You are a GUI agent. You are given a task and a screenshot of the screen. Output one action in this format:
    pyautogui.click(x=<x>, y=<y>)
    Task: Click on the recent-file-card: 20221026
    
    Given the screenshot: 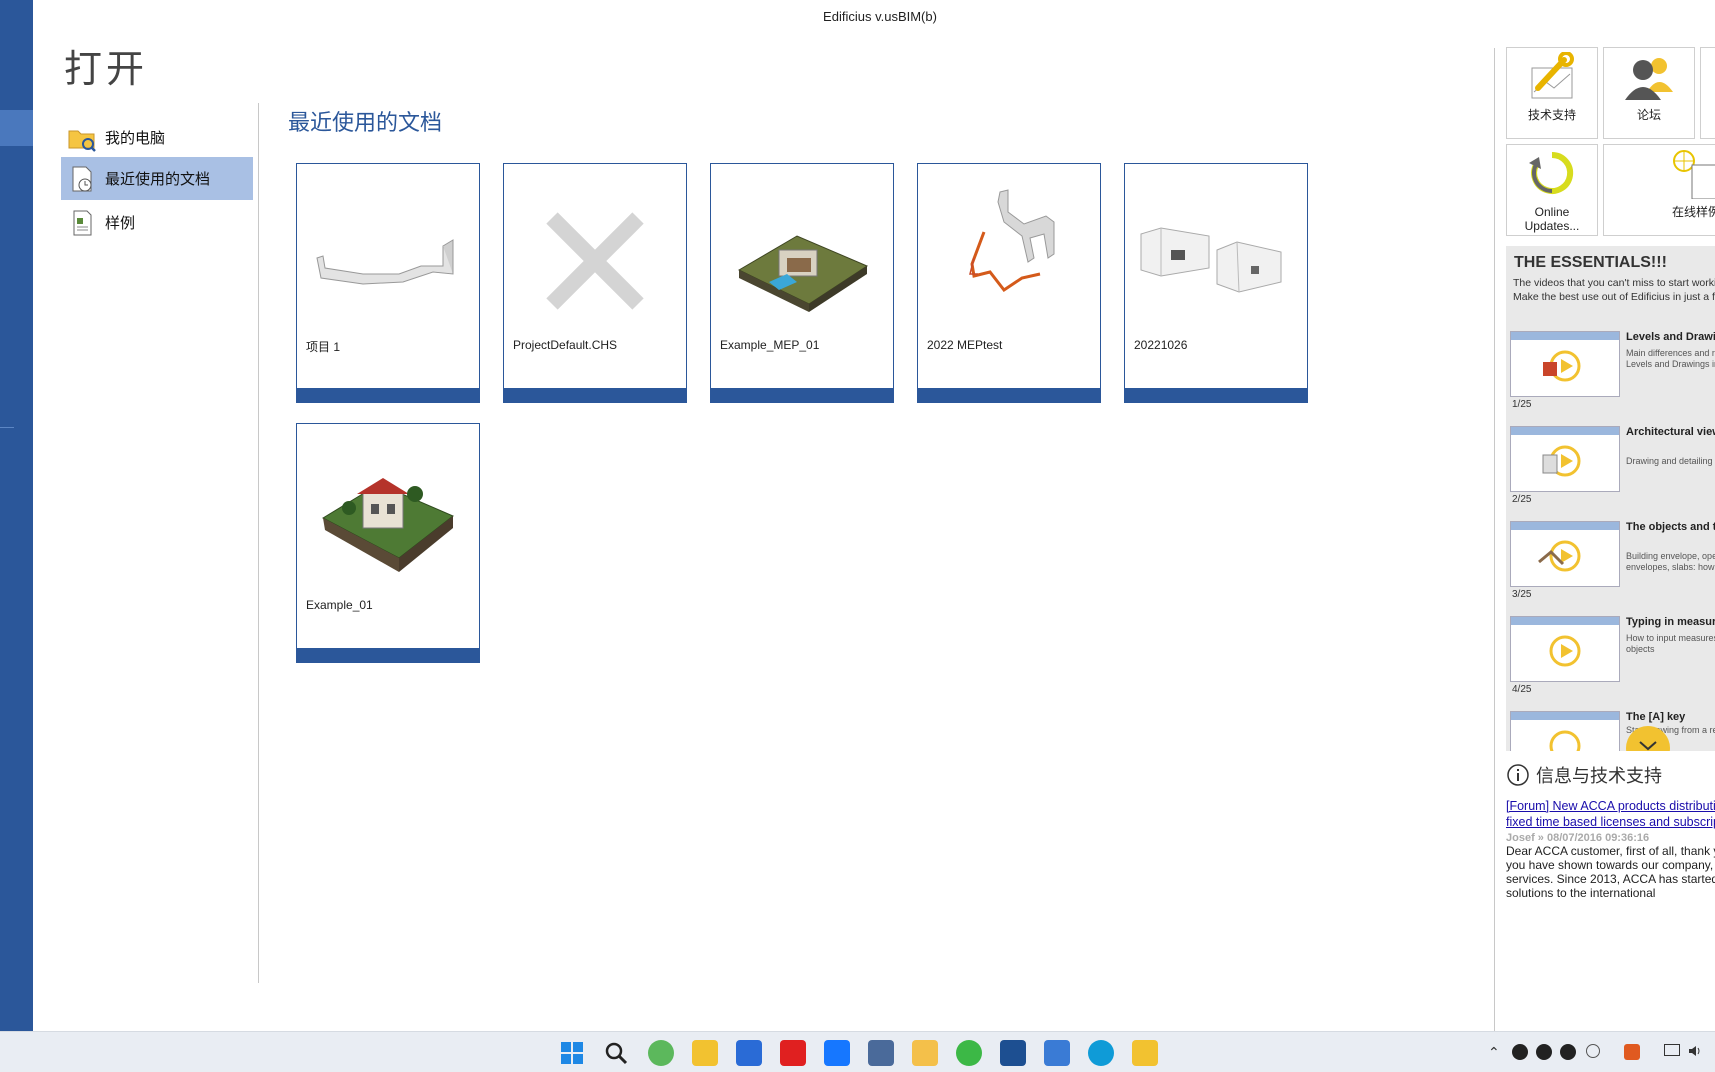 What is the action you would take?
    pyautogui.click(x=1216, y=283)
    